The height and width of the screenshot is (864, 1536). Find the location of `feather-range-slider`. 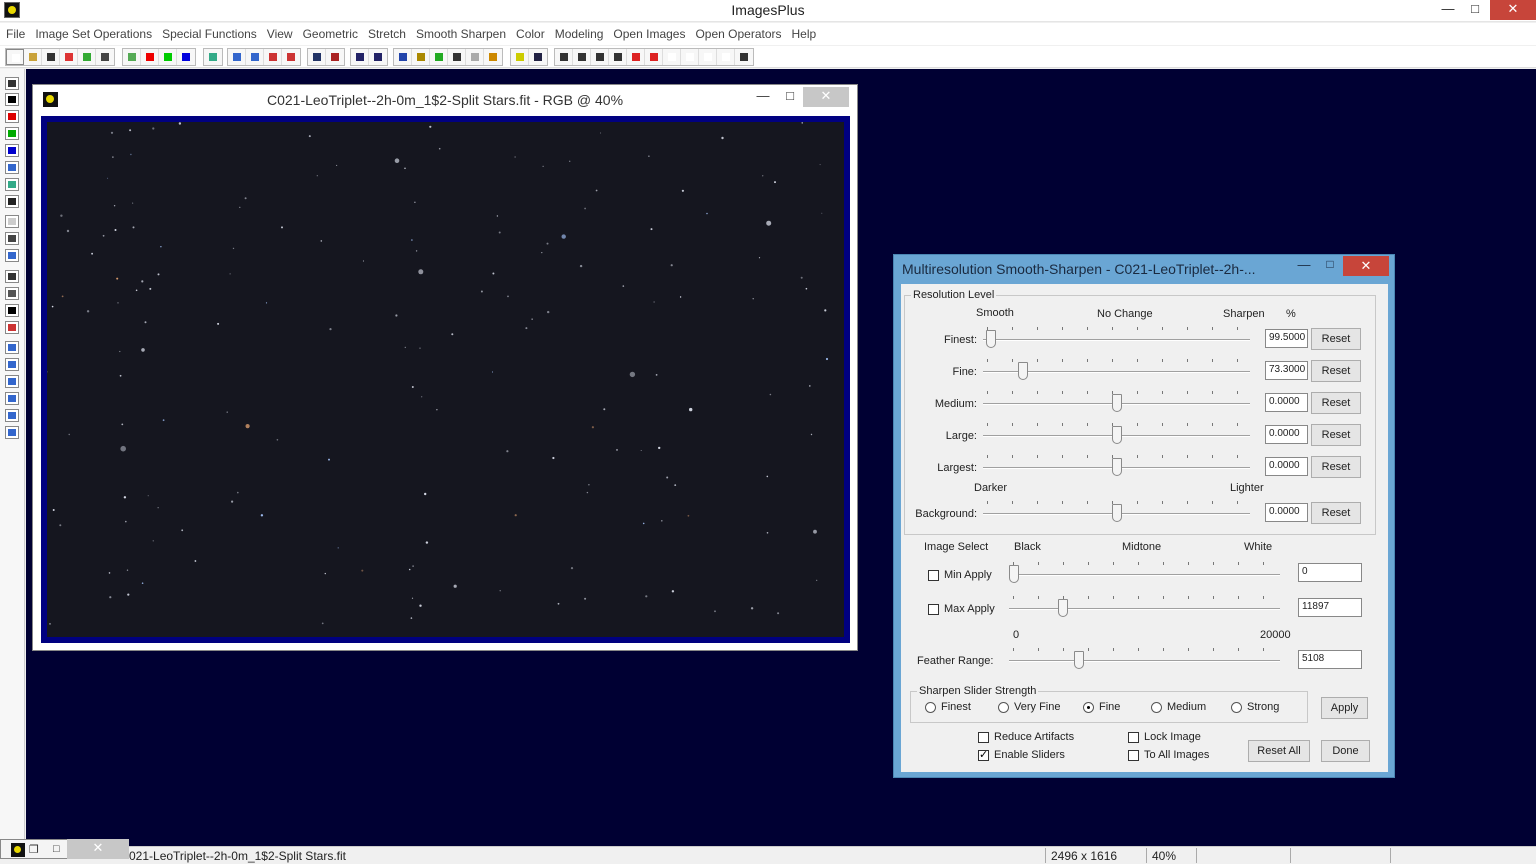

feather-range-slider is located at coordinates (1144, 658).